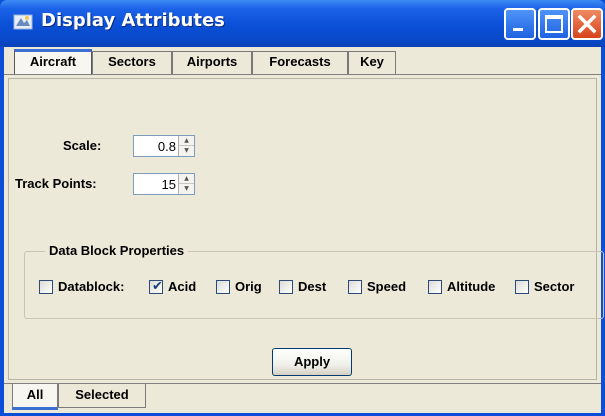  I want to click on minimize-button, so click(520, 24).